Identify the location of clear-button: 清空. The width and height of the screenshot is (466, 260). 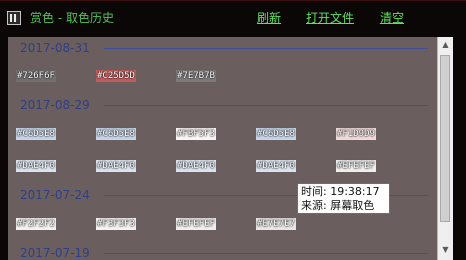
(392, 18).